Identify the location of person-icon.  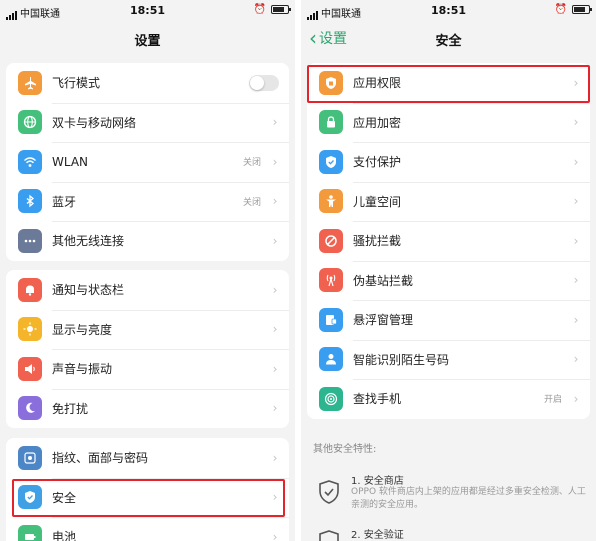
(331, 359).